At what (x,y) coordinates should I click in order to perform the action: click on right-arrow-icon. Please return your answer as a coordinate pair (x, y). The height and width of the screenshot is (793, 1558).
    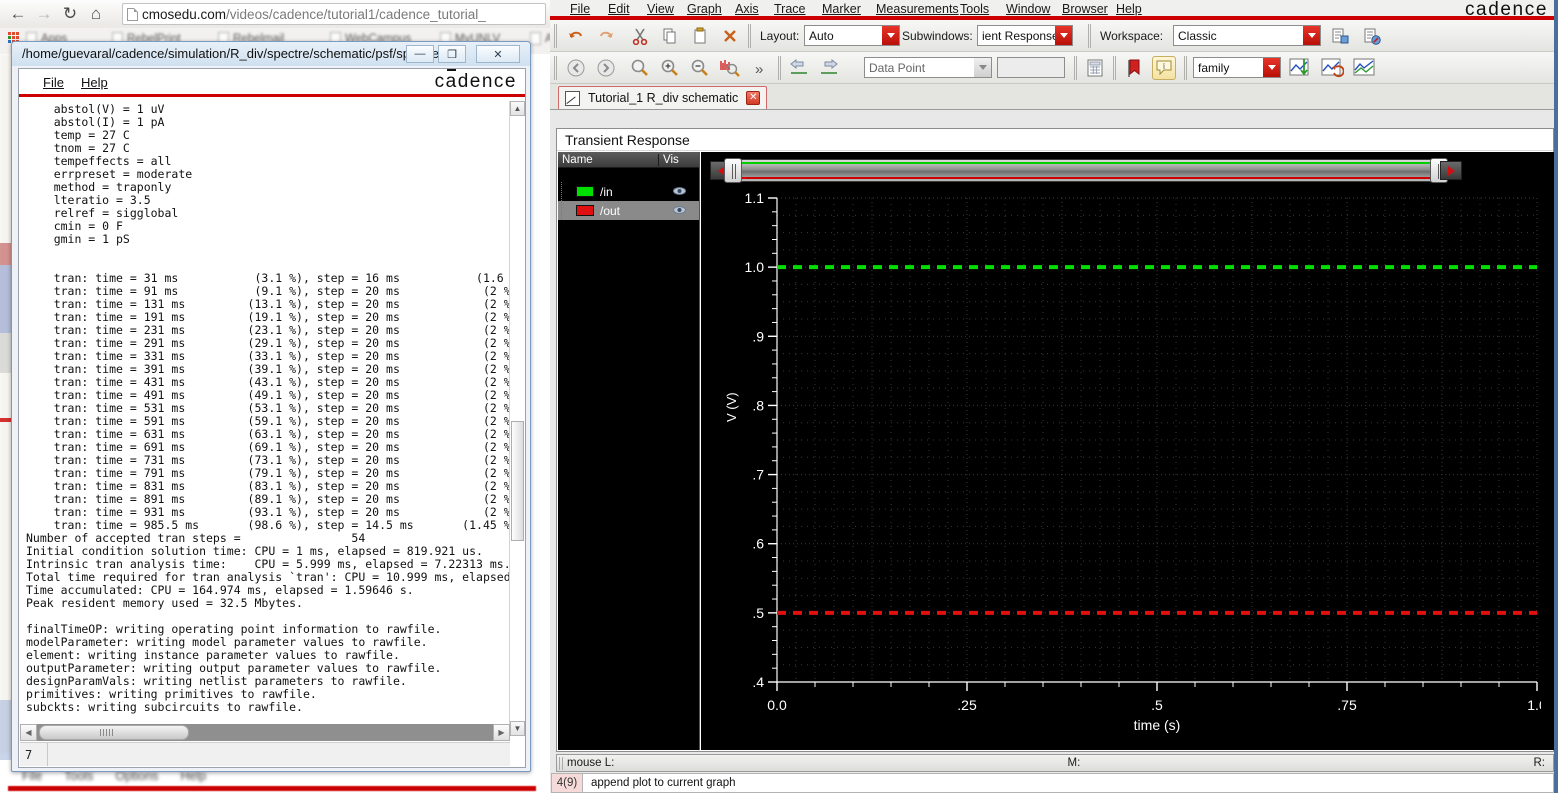
    Looking at the image, I should click on (1451, 170).